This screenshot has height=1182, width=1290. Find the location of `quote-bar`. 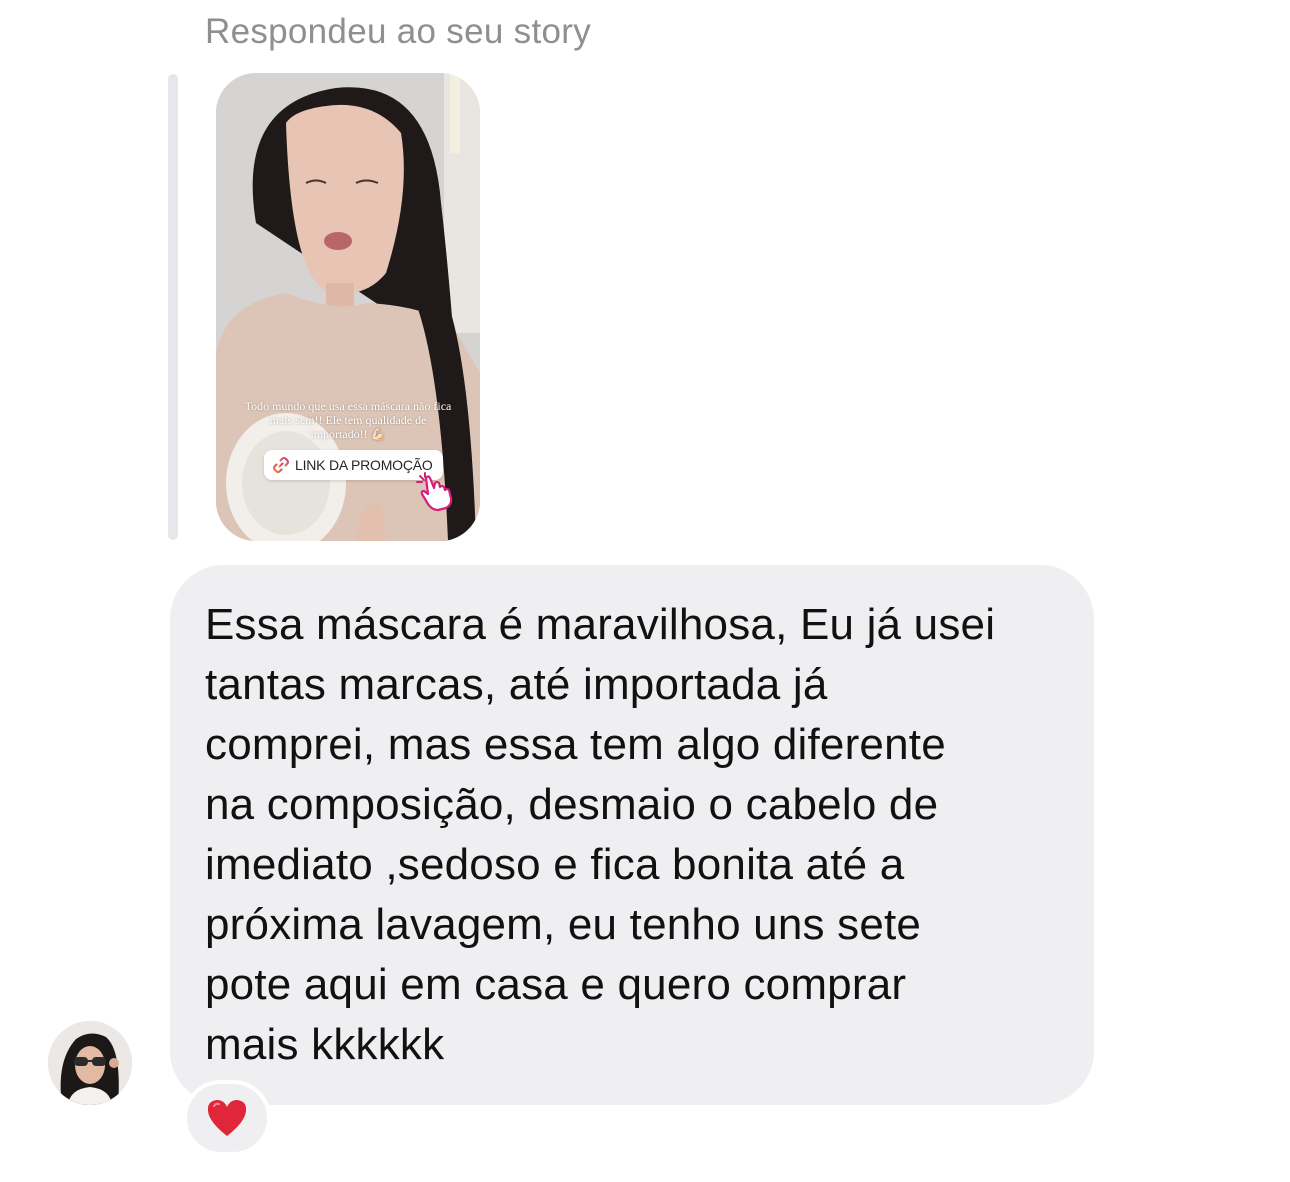

quote-bar is located at coordinates (173, 307).